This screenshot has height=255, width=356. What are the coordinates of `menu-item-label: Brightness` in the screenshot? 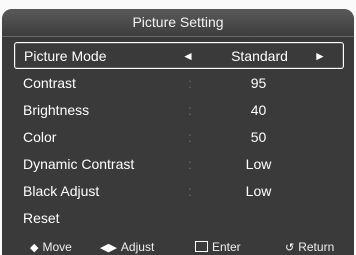 It's located at (56, 110).